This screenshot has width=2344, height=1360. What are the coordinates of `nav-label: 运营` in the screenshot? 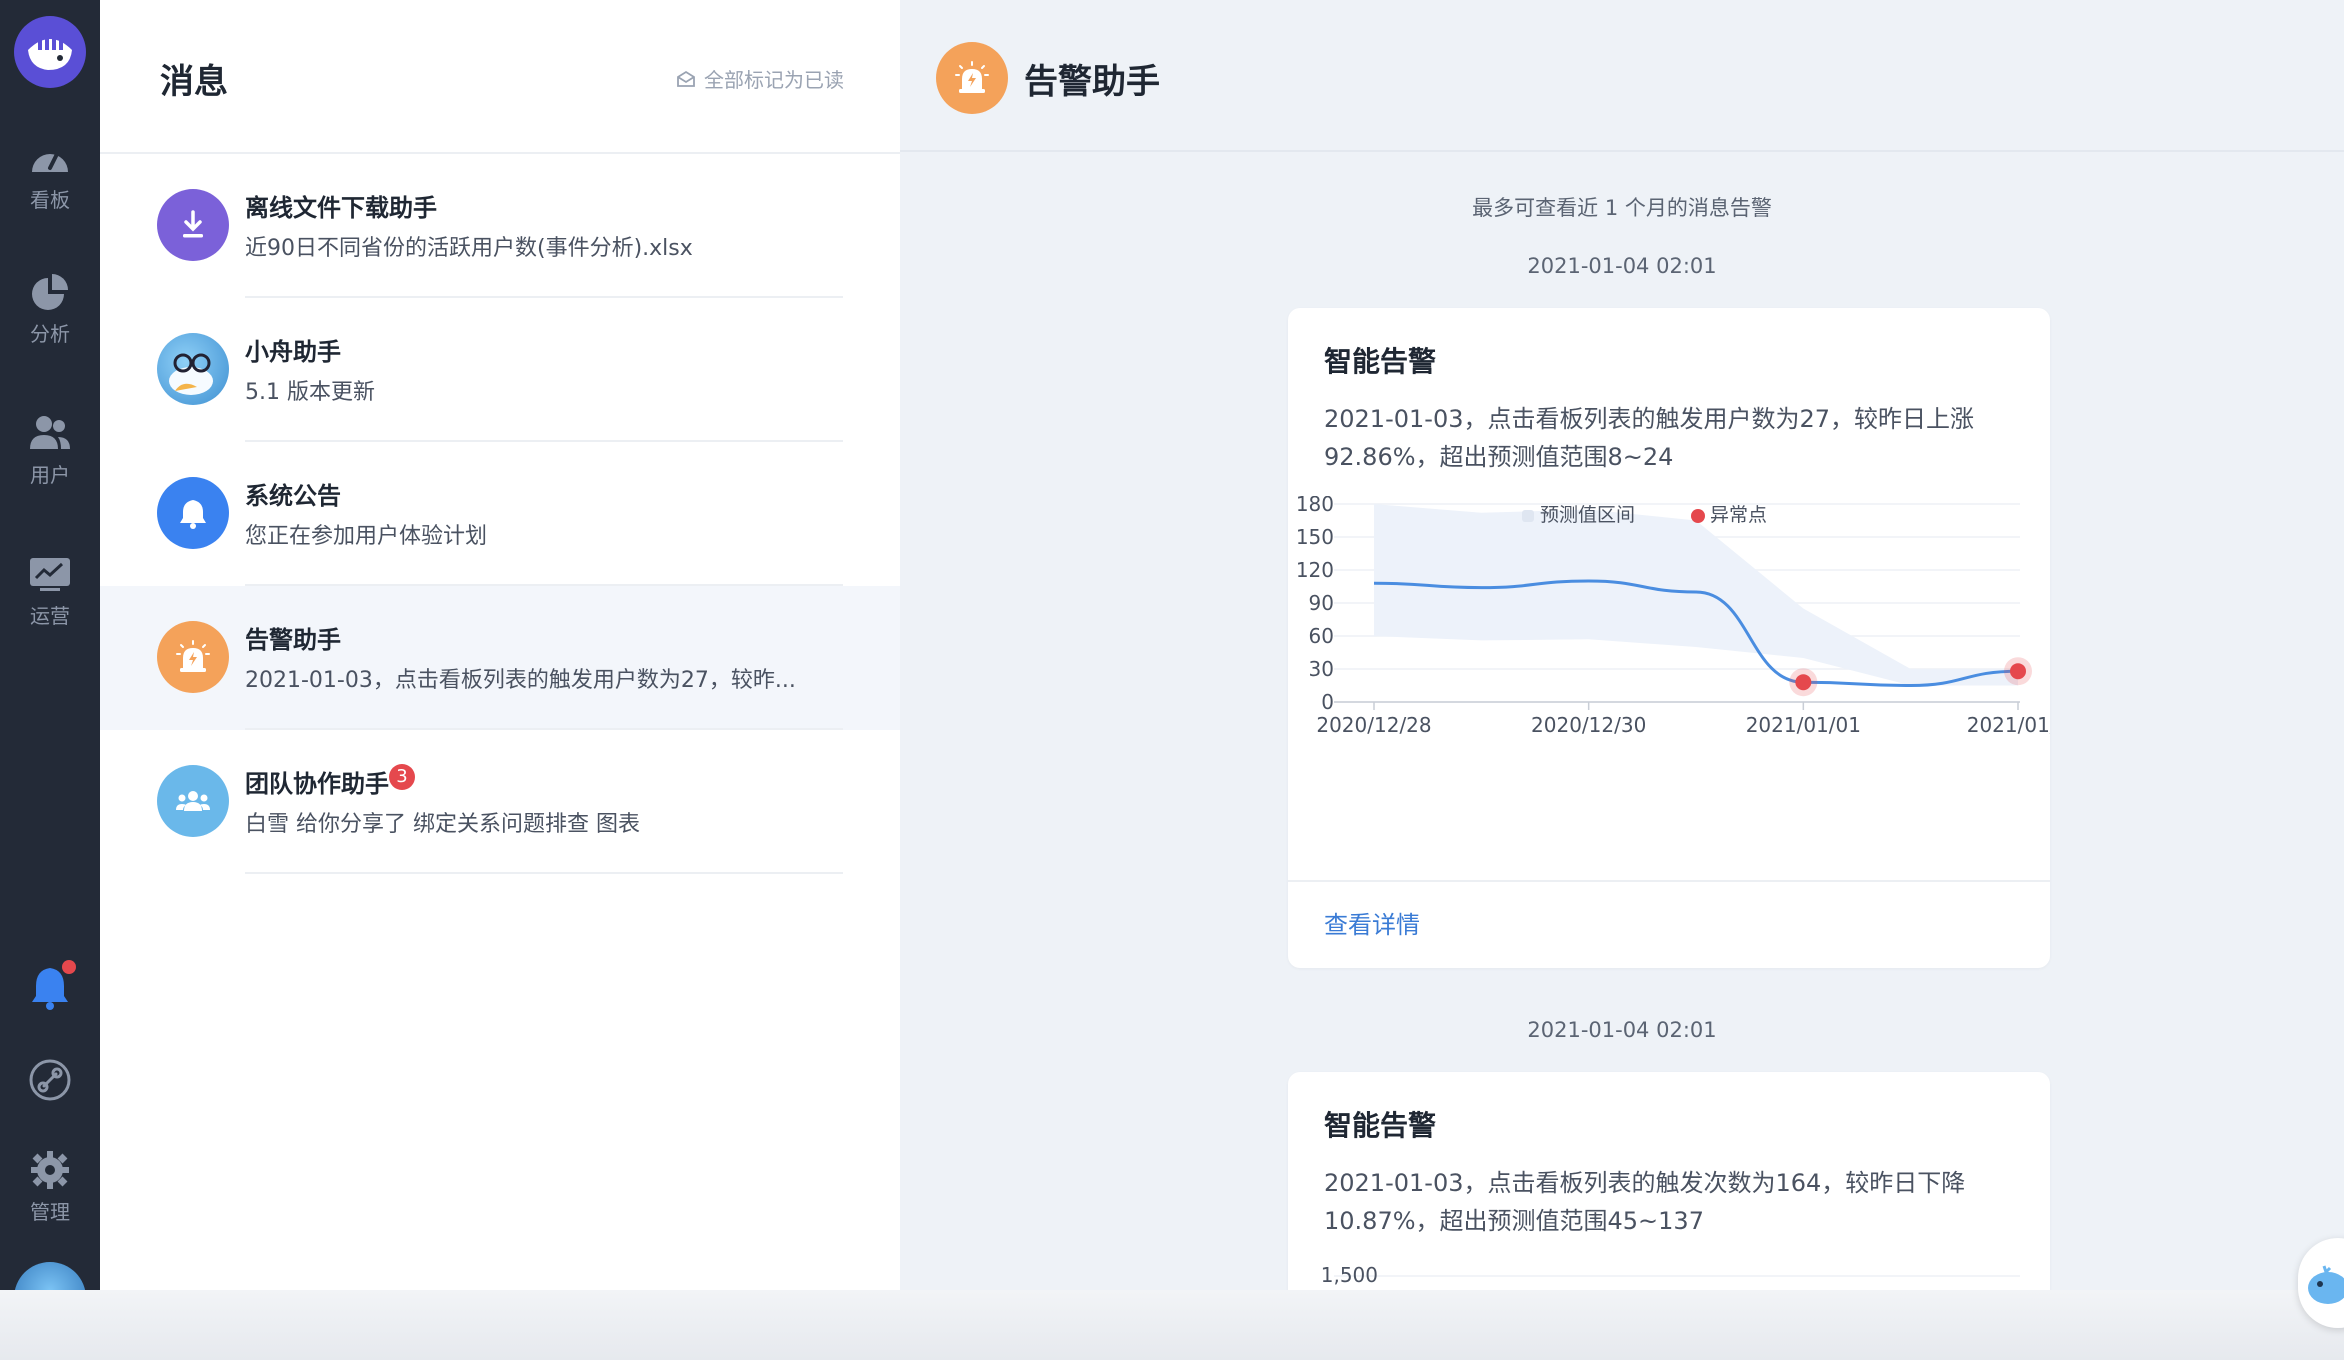 It's located at (50, 616).